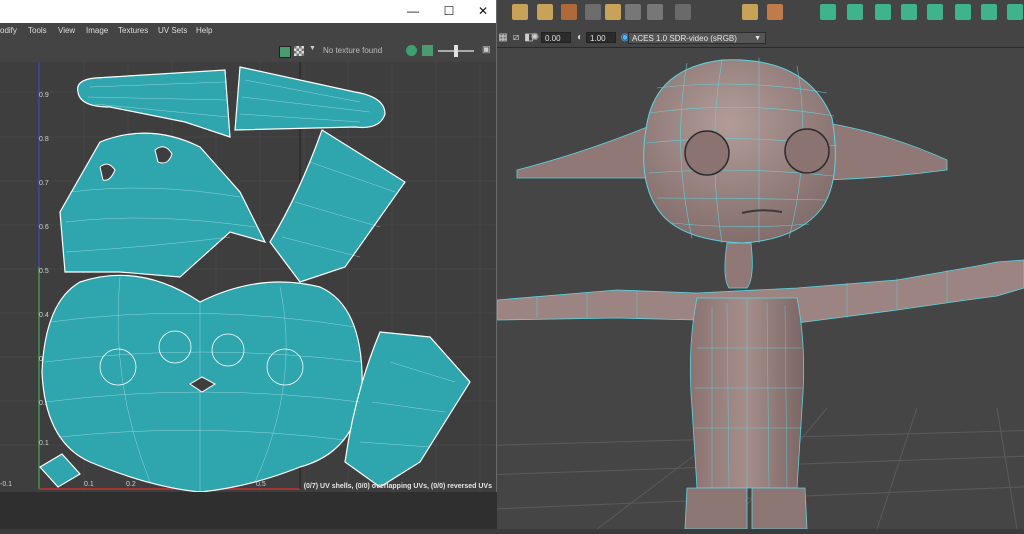  I want to click on menu-view: View, so click(66, 30).